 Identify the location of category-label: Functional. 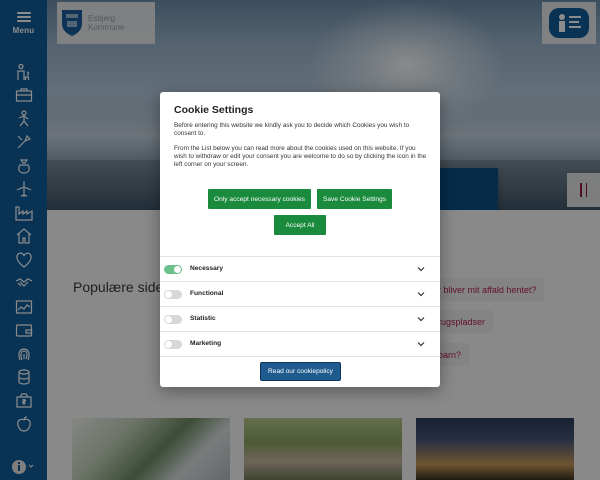
(207, 293).